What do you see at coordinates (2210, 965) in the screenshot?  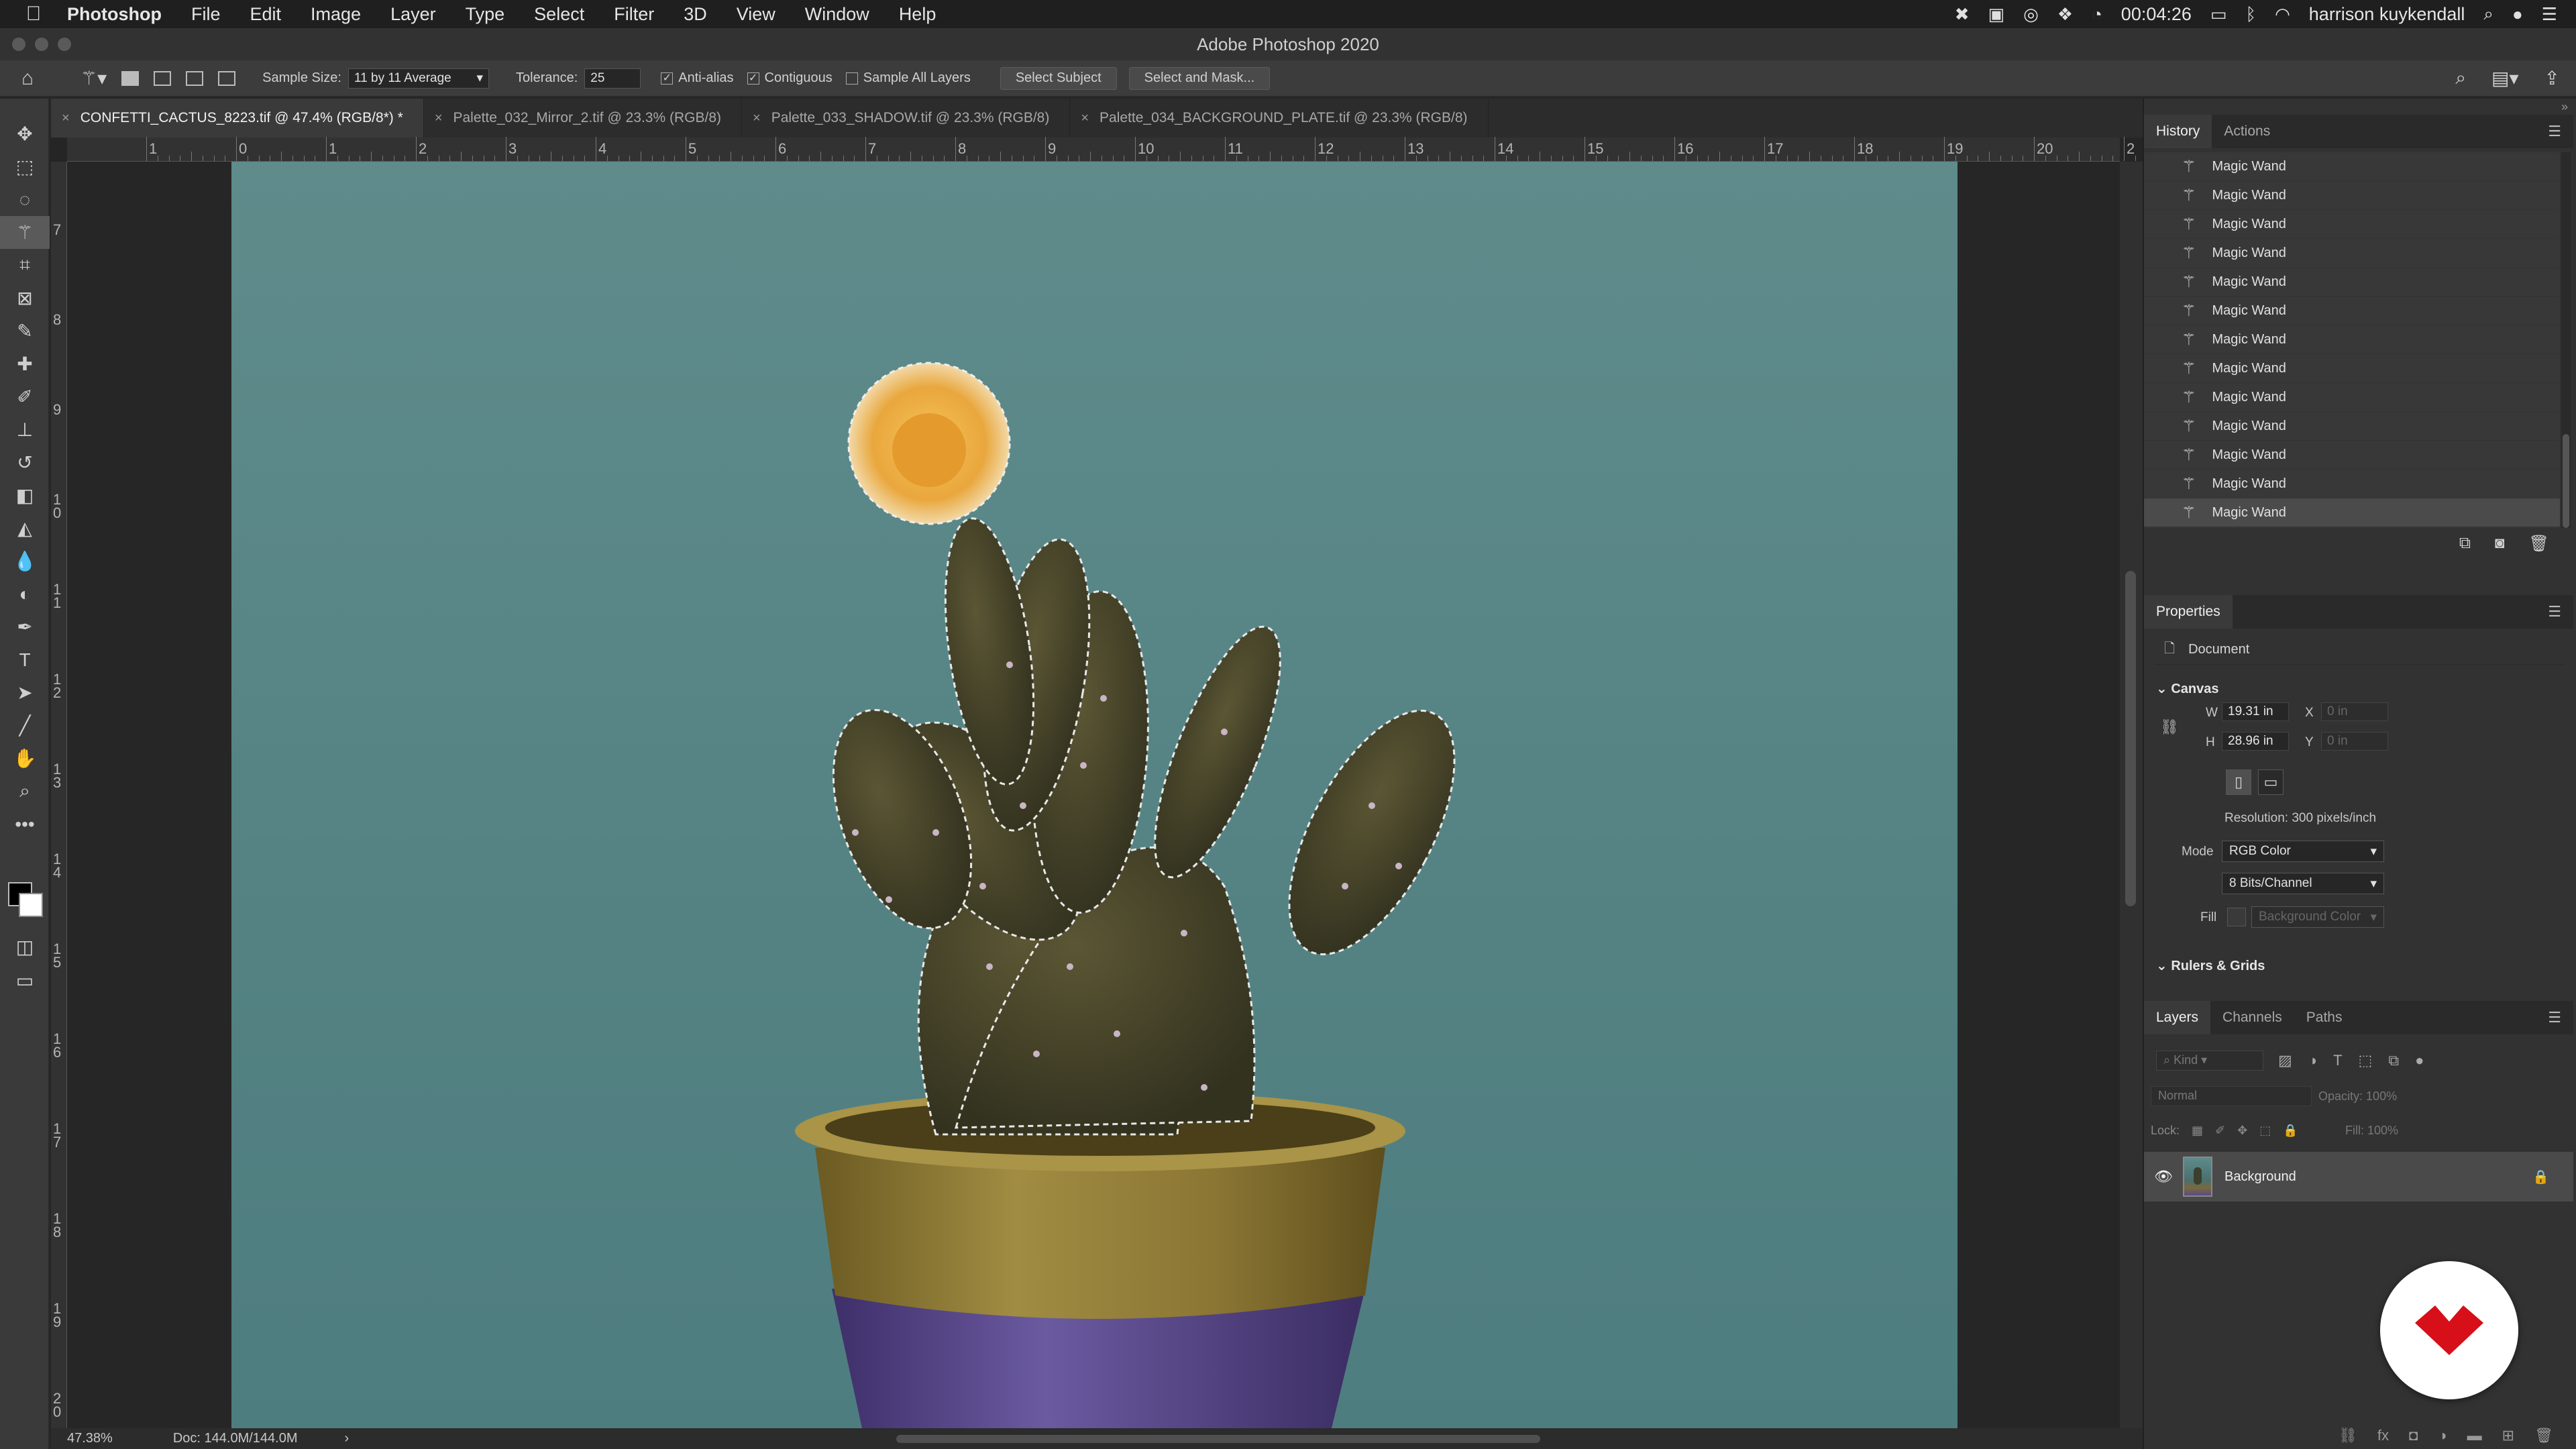 I see `rulers-grids-section-header: ⌄ Rulers & Grids` at bounding box center [2210, 965].